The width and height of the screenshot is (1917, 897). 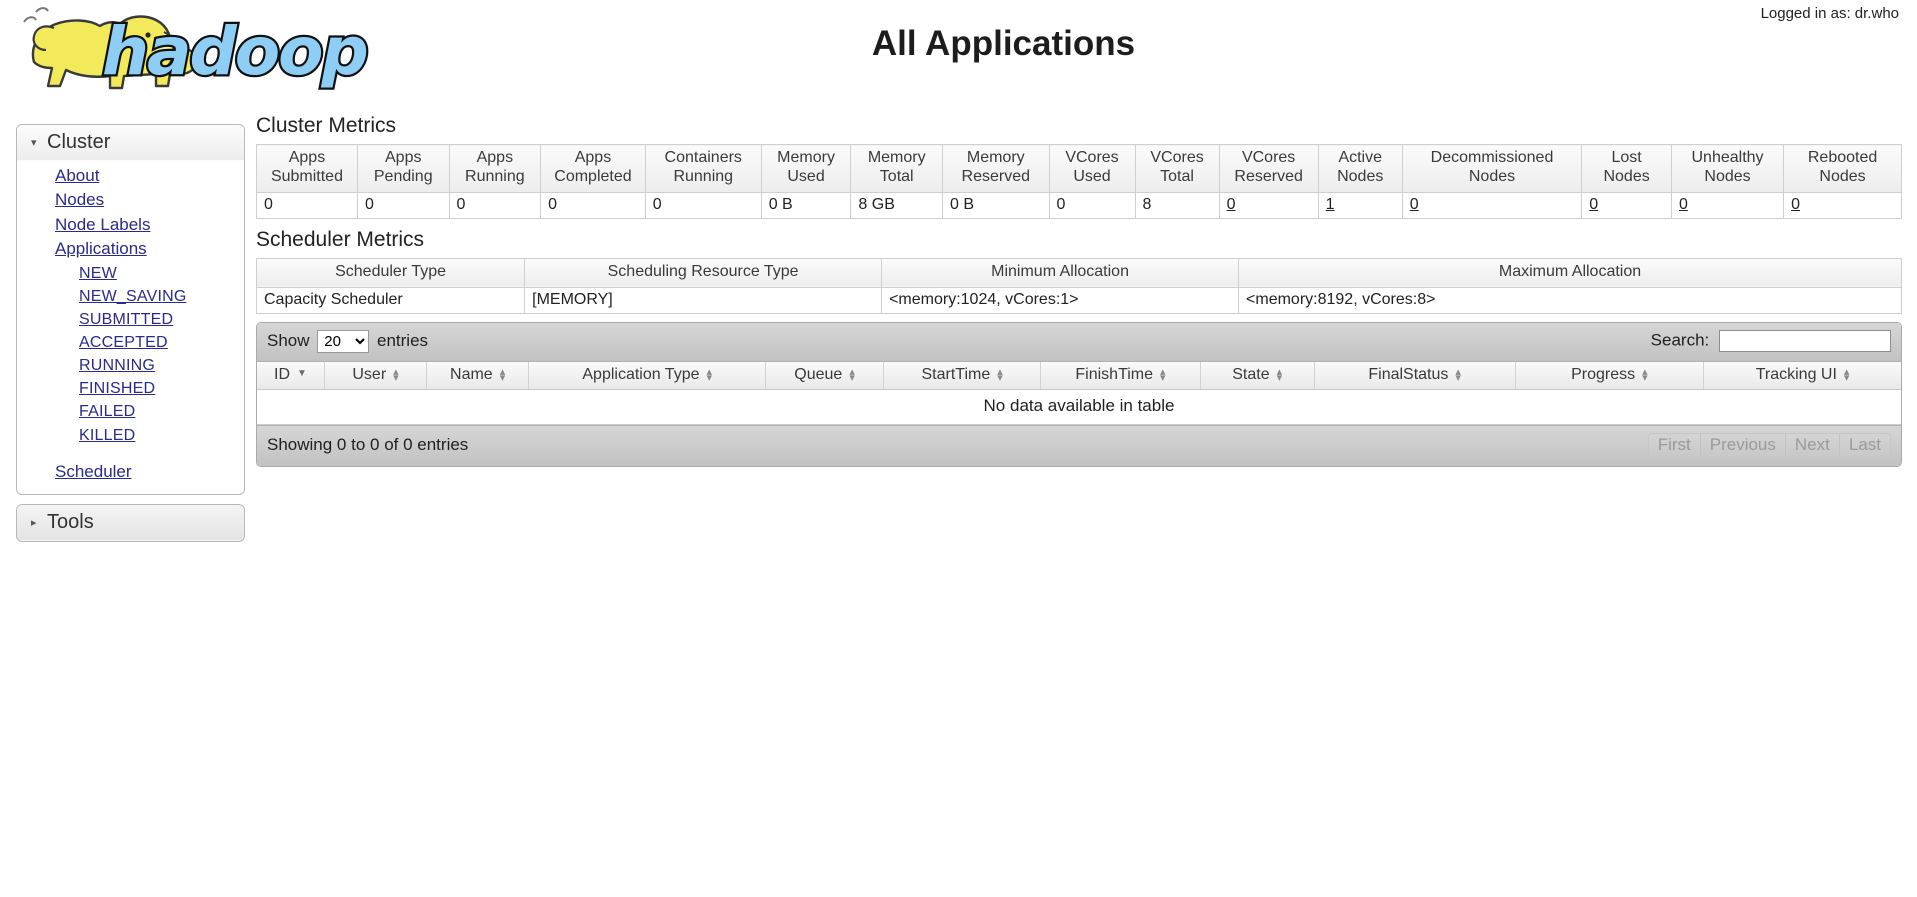 What do you see at coordinates (1360, 205) in the screenshot?
I see `cluster-metric-value: 1` at bounding box center [1360, 205].